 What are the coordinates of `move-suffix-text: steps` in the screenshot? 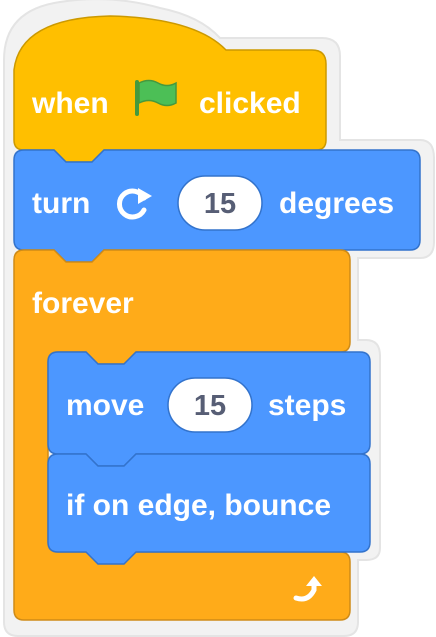 It's located at (307, 405).